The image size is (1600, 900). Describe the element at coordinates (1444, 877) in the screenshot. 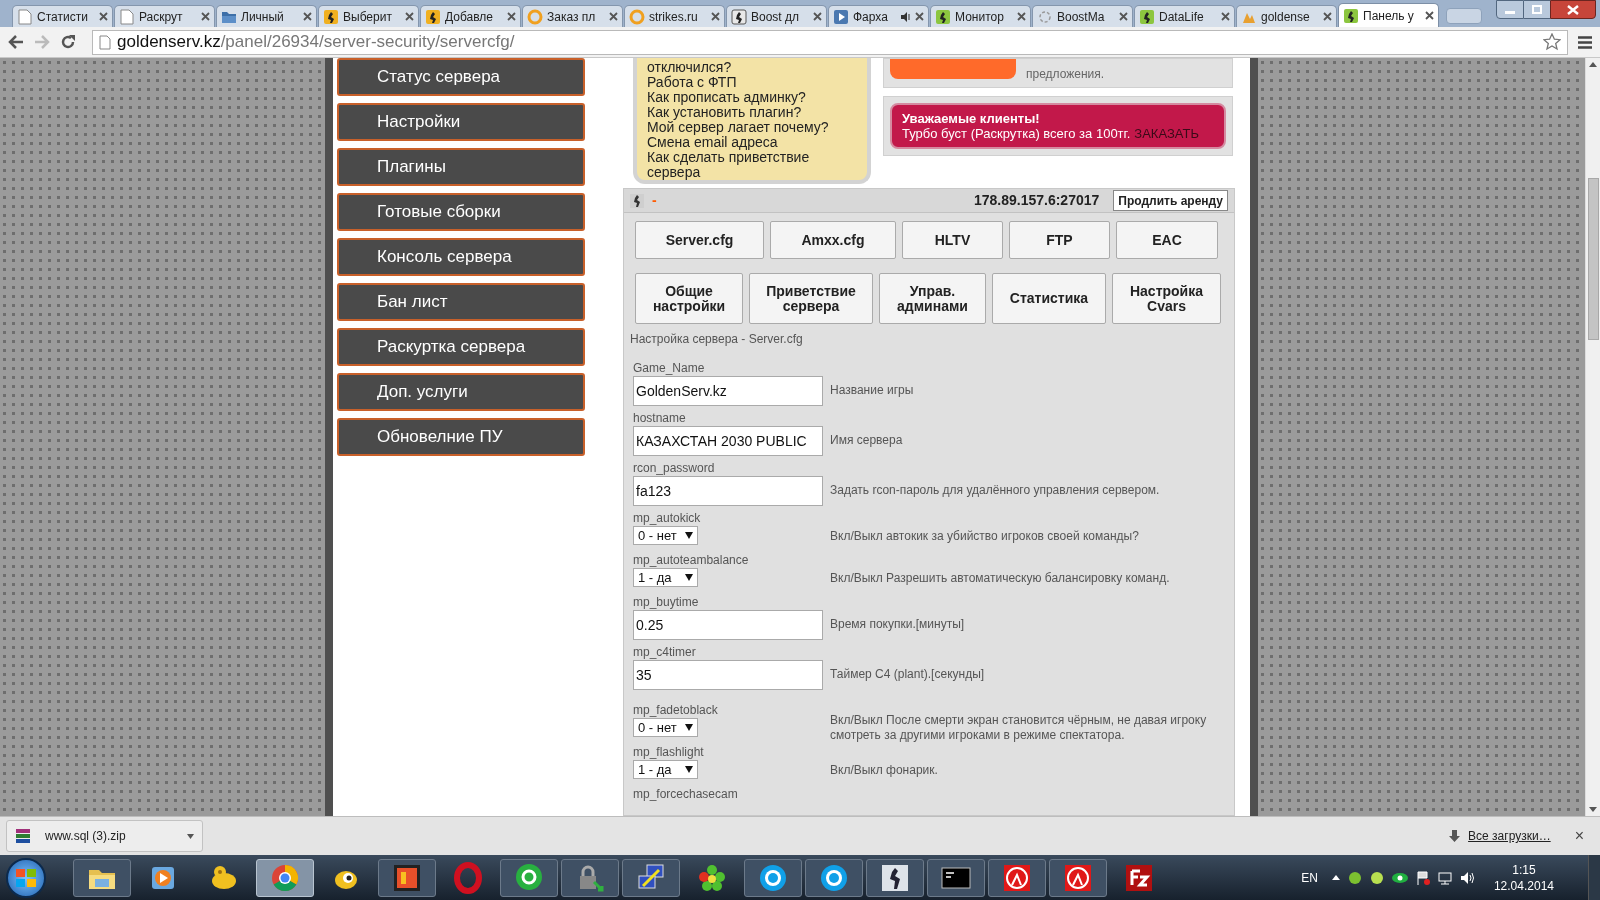

I see `network-icon` at that location.